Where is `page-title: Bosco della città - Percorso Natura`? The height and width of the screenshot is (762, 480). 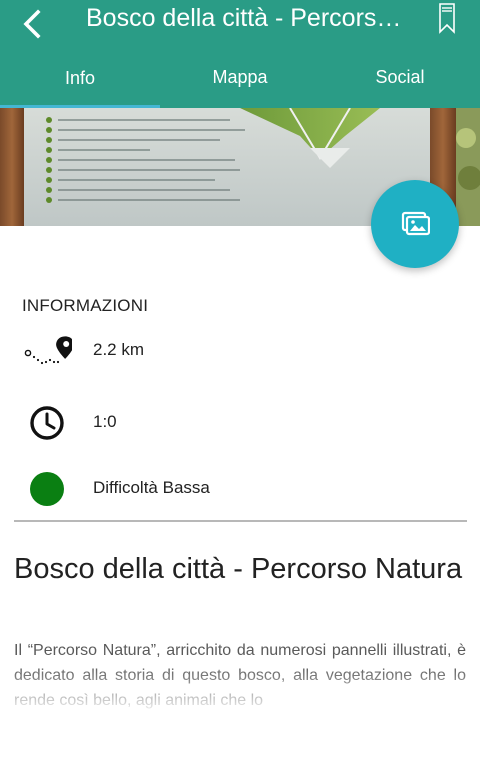 page-title: Bosco della città - Percorso Natura is located at coordinates (246, 18).